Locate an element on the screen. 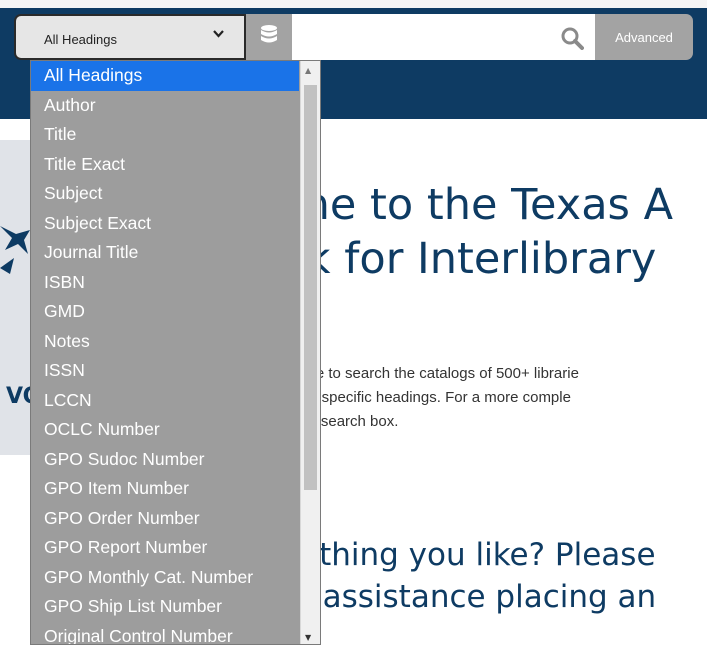 This screenshot has width=707, height=645. dropdown-scrollbar: ▲ ▼ is located at coordinates (310, 352).